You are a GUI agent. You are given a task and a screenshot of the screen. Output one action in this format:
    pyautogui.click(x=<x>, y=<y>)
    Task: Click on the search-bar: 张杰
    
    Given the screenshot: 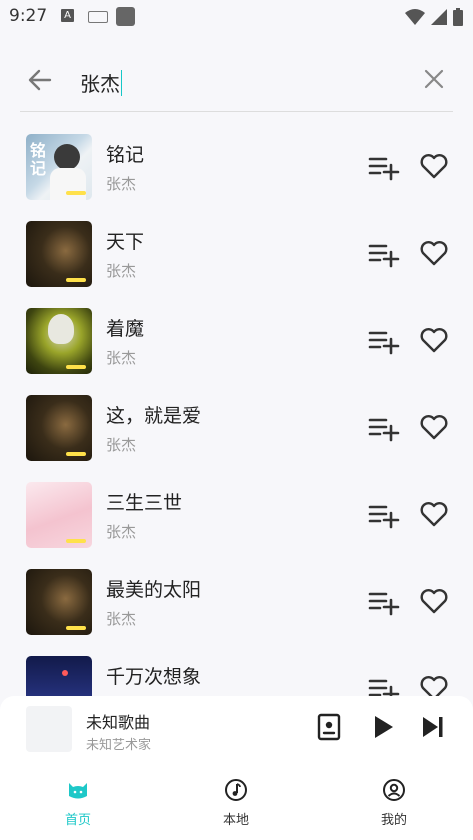 What is the action you would take?
    pyautogui.click(x=236, y=73)
    